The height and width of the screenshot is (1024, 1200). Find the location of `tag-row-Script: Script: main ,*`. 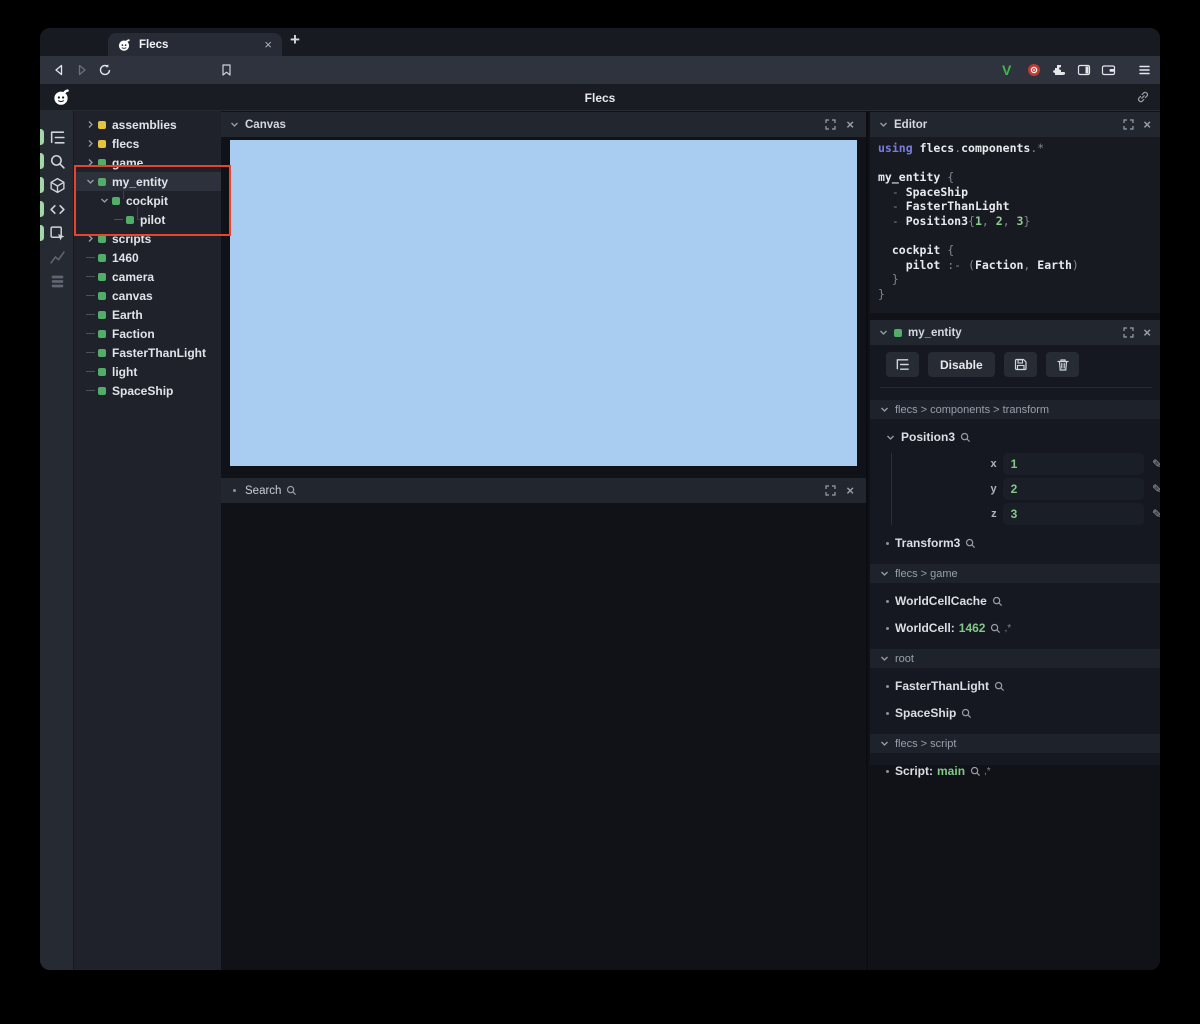

tag-row-Script: Script: main ,* is located at coordinates (1023, 771).